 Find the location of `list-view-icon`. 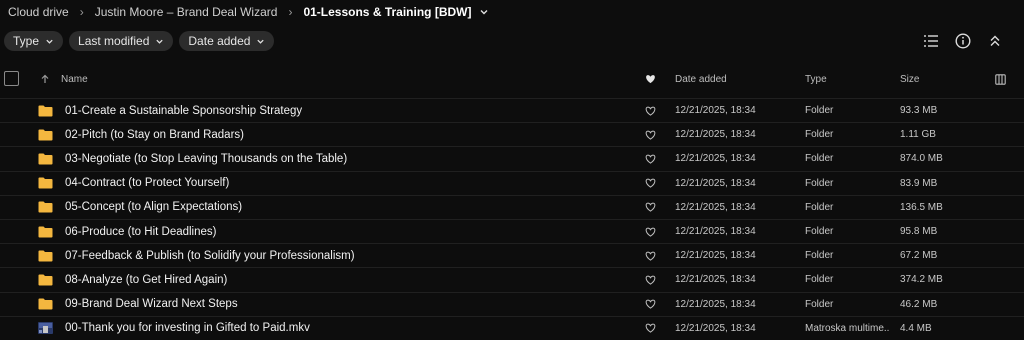

list-view-icon is located at coordinates (931, 41).